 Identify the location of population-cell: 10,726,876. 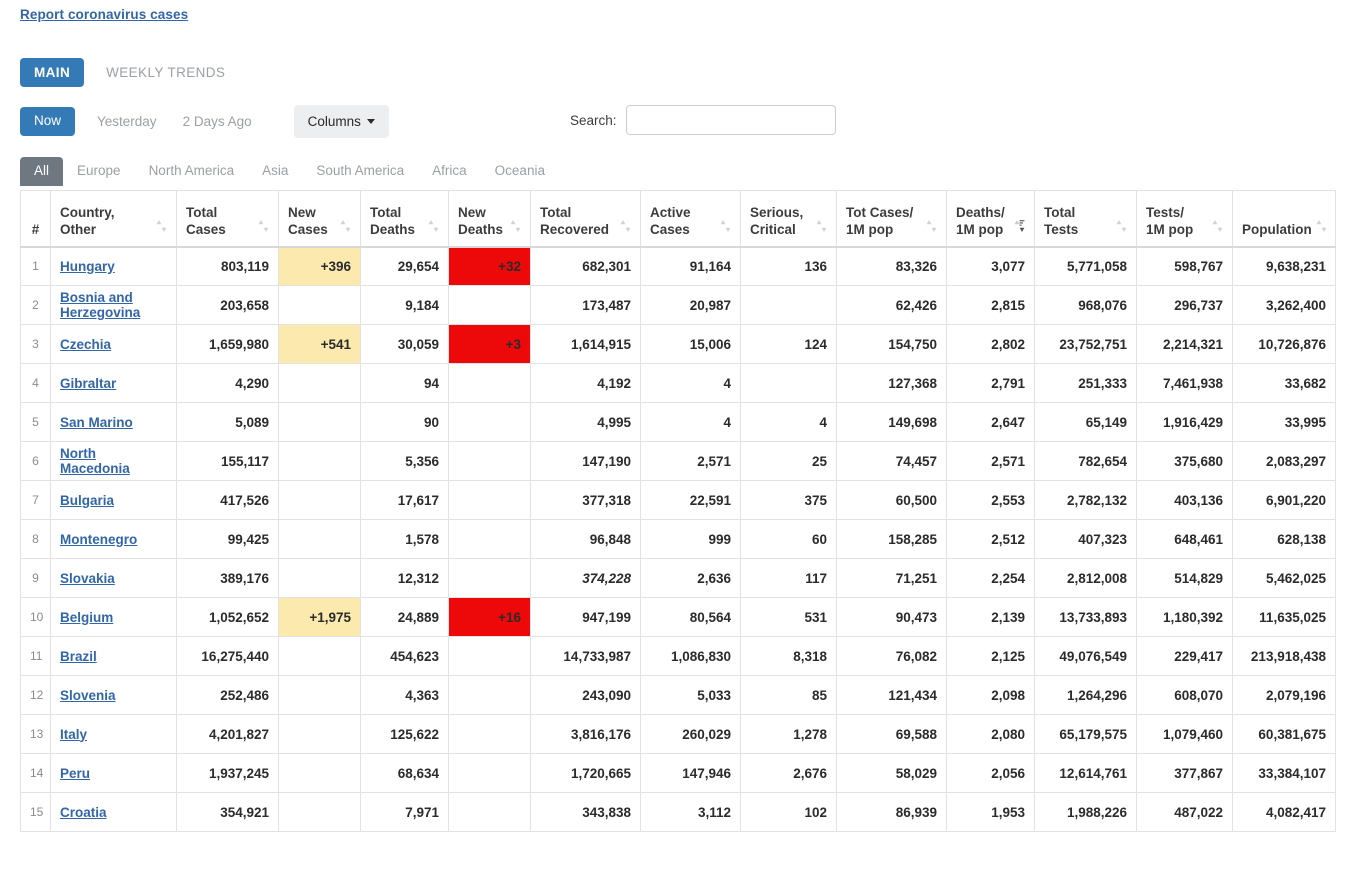
(1284, 344).